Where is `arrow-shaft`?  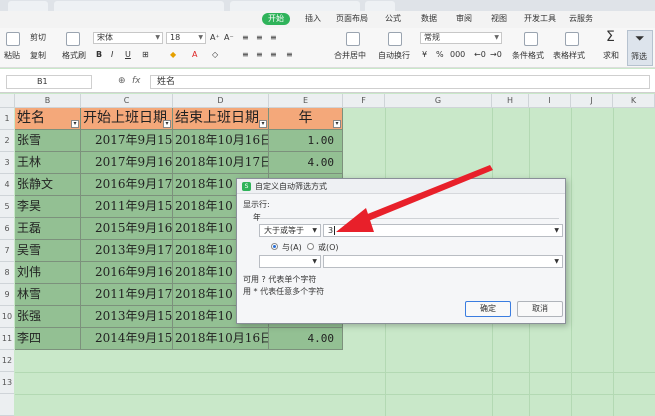 arrow-shaft is located at coordinates (421, 195).